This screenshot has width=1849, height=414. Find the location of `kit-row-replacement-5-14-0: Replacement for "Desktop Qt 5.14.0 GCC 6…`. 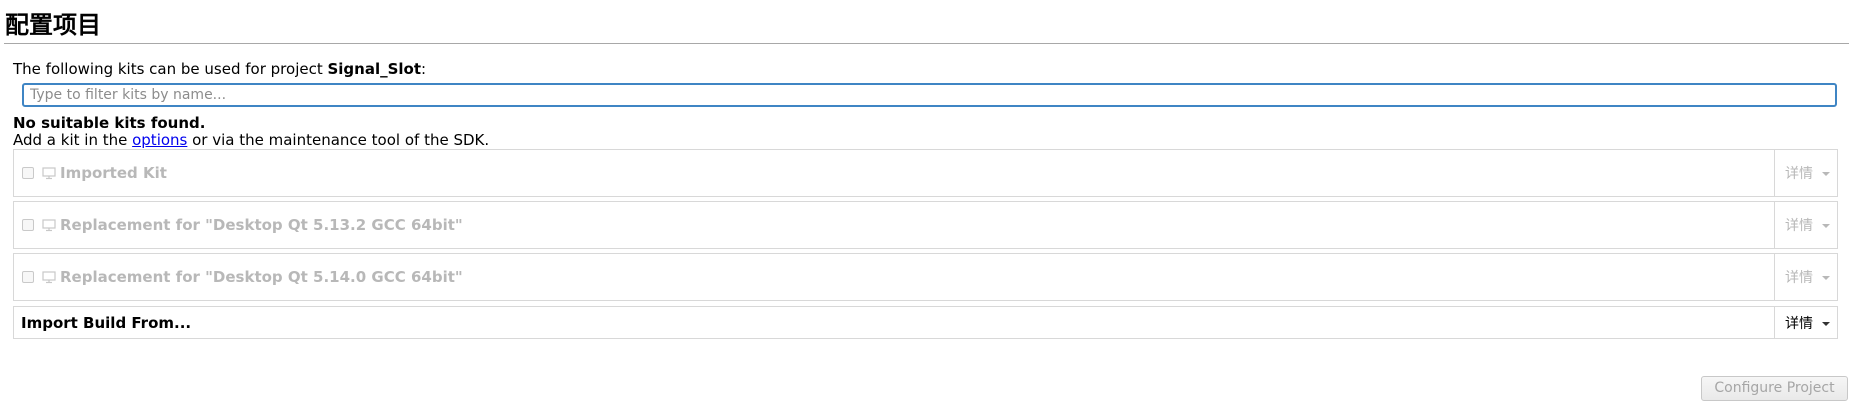

kit-row-replacement-5-14-0: Replacement for "Desktop Qt 5.14.0 GCC 6… is located at coordinates (925, 277).